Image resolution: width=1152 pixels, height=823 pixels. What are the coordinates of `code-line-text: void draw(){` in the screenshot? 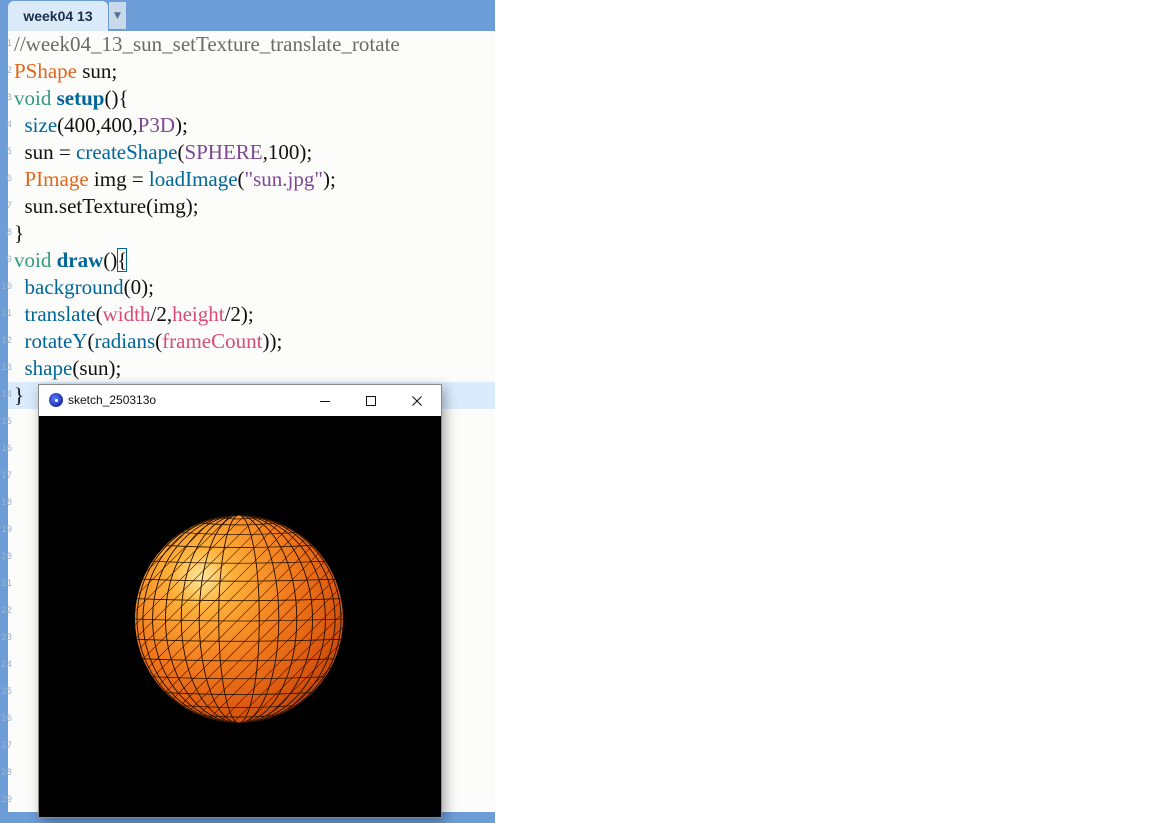 It's located at (71, 260).